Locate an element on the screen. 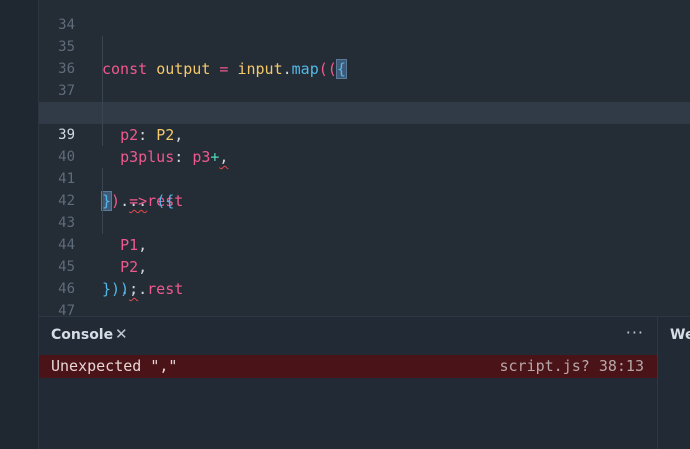 The height and width of the screenshot is (449, 690). code-line: 46 is located at coordinates (364, 276).